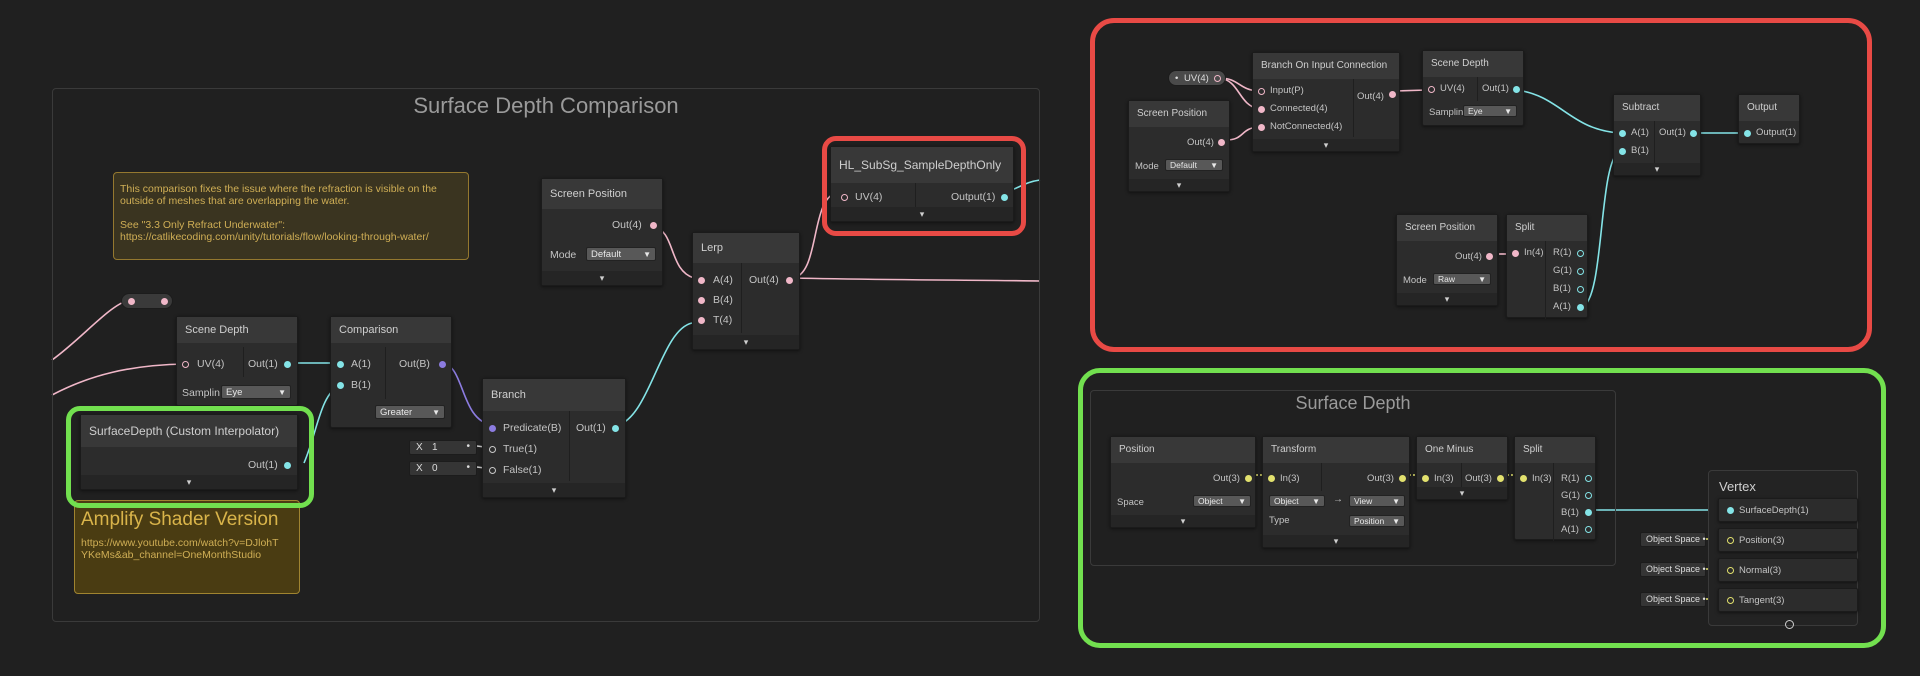 This screenshot has width=1920, height=676. I want to click on sampling-label: Samplin, so click(201, 393).